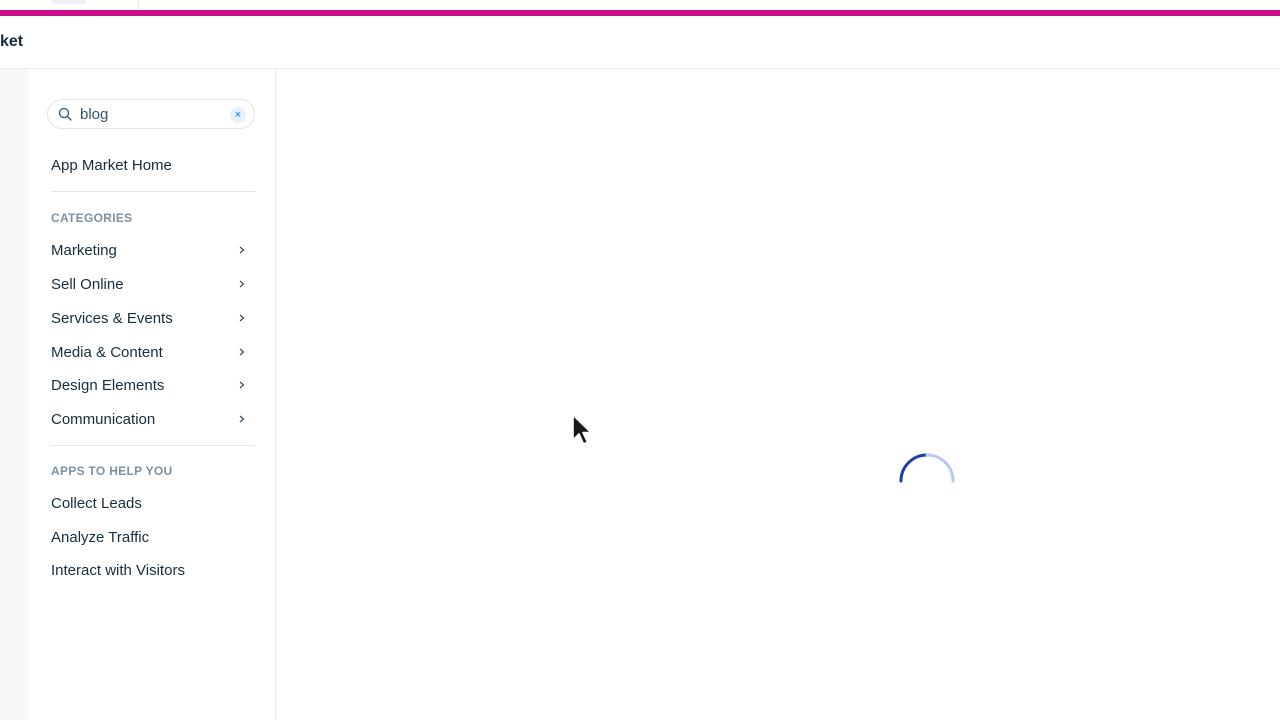 The width and height of the screenshot is (1280, 720). I want to click on categories-heading: CATEGORIES, so click(92, 218).